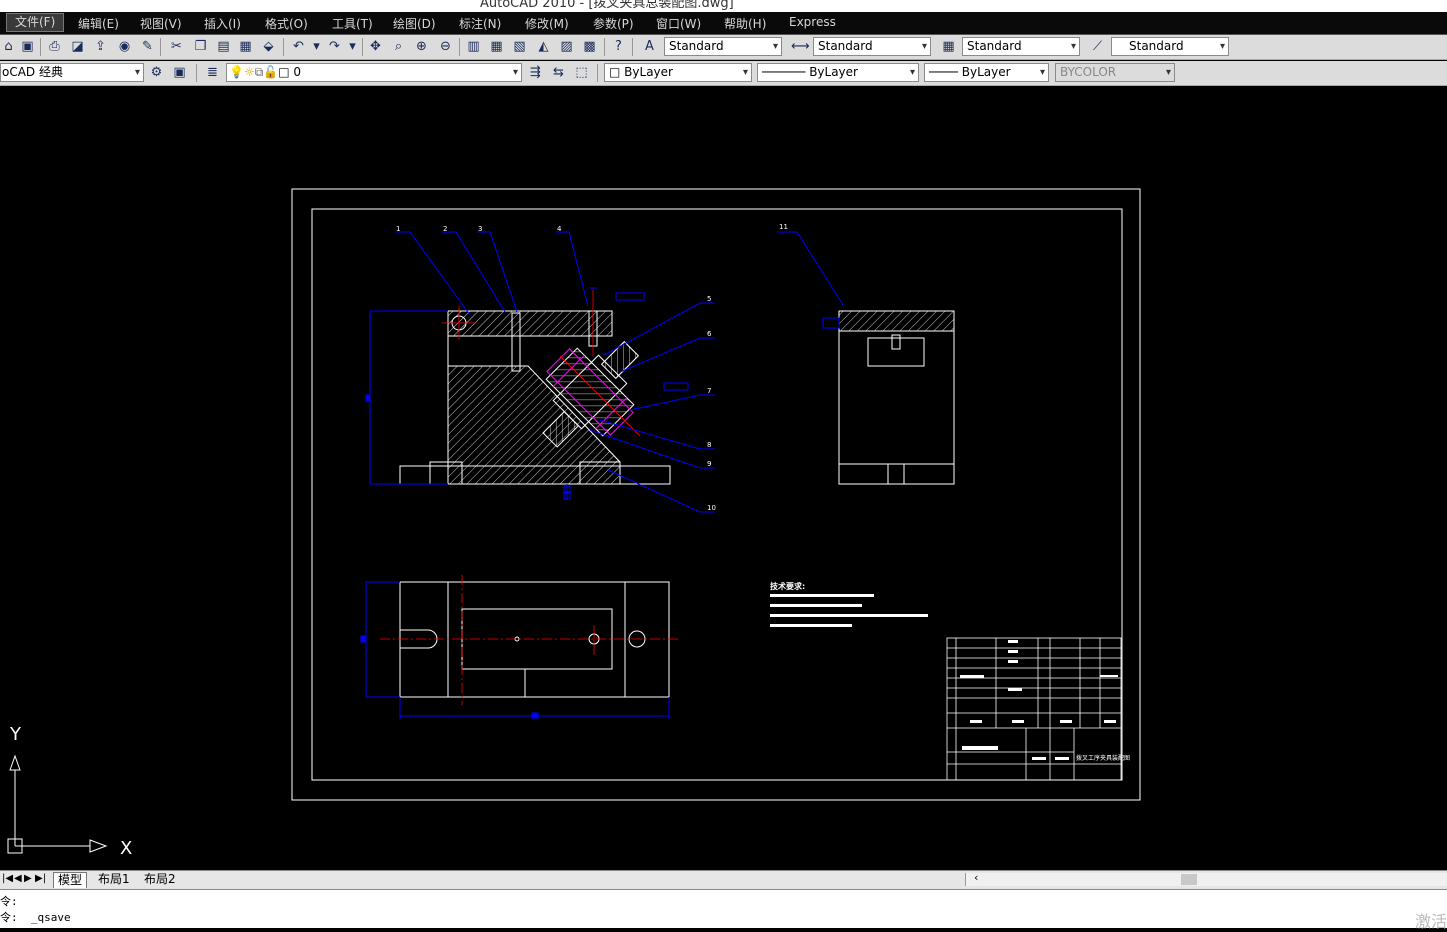  I want to click on layer-freeze-icon: ☼, so click(249, 72).